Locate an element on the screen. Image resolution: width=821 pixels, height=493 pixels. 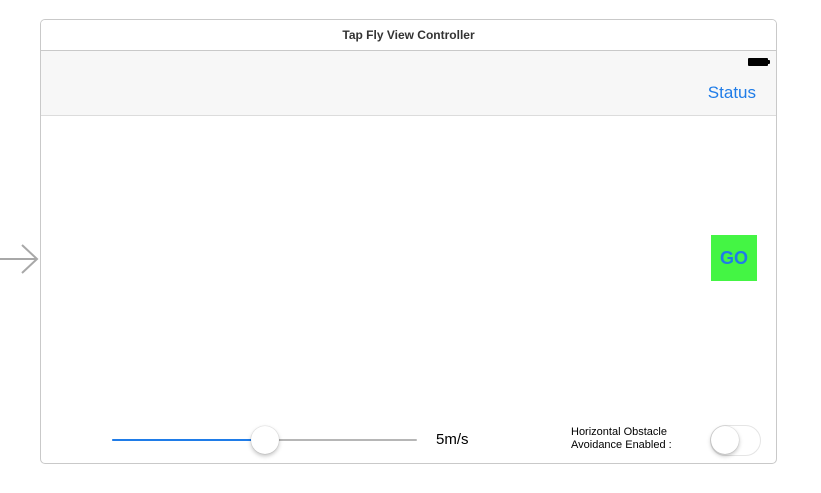
speed-value-label: 5m/s is located at coordinates (452, 439).